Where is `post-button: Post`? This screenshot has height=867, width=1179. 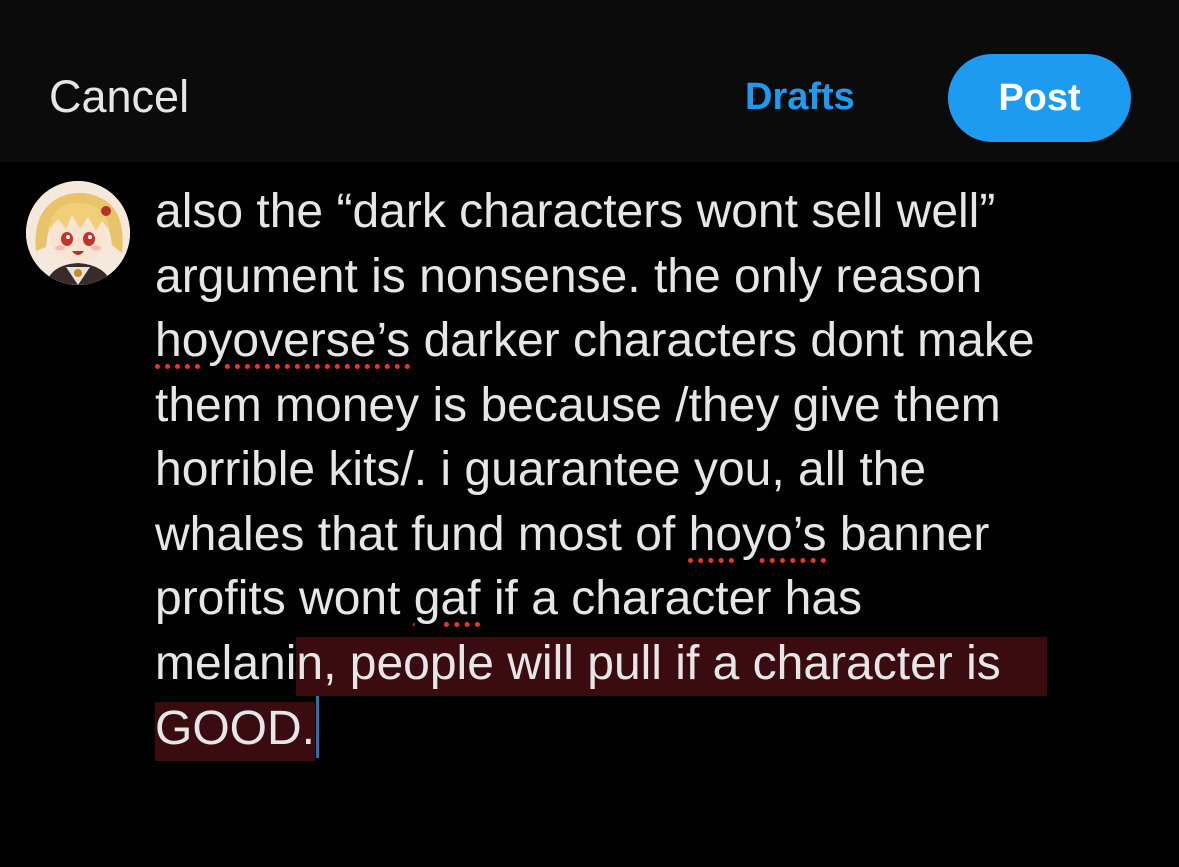
post-button: Post is located at coordinates (1039, 98).